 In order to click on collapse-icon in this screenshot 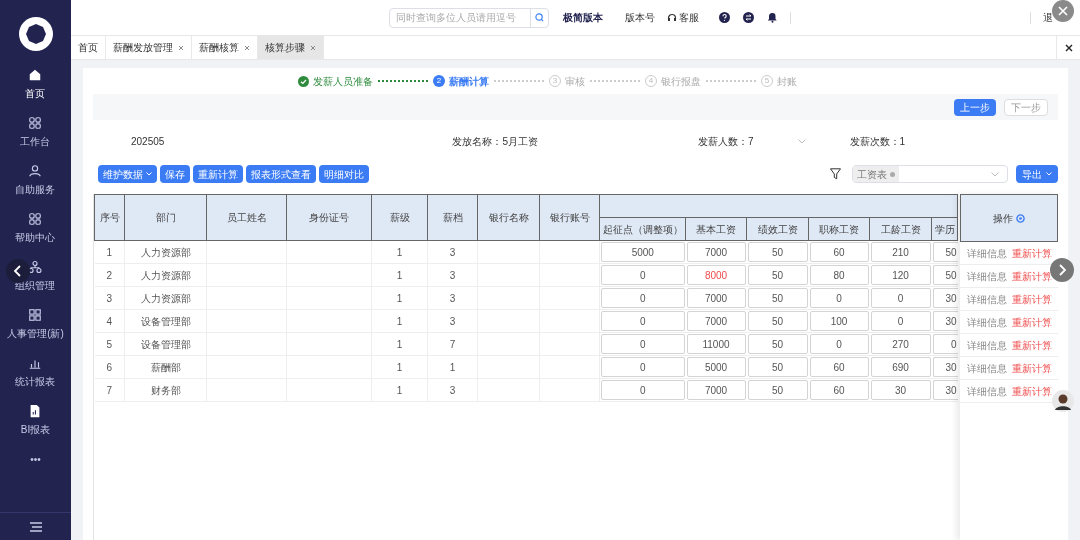, I will do `click(18, 271)`.